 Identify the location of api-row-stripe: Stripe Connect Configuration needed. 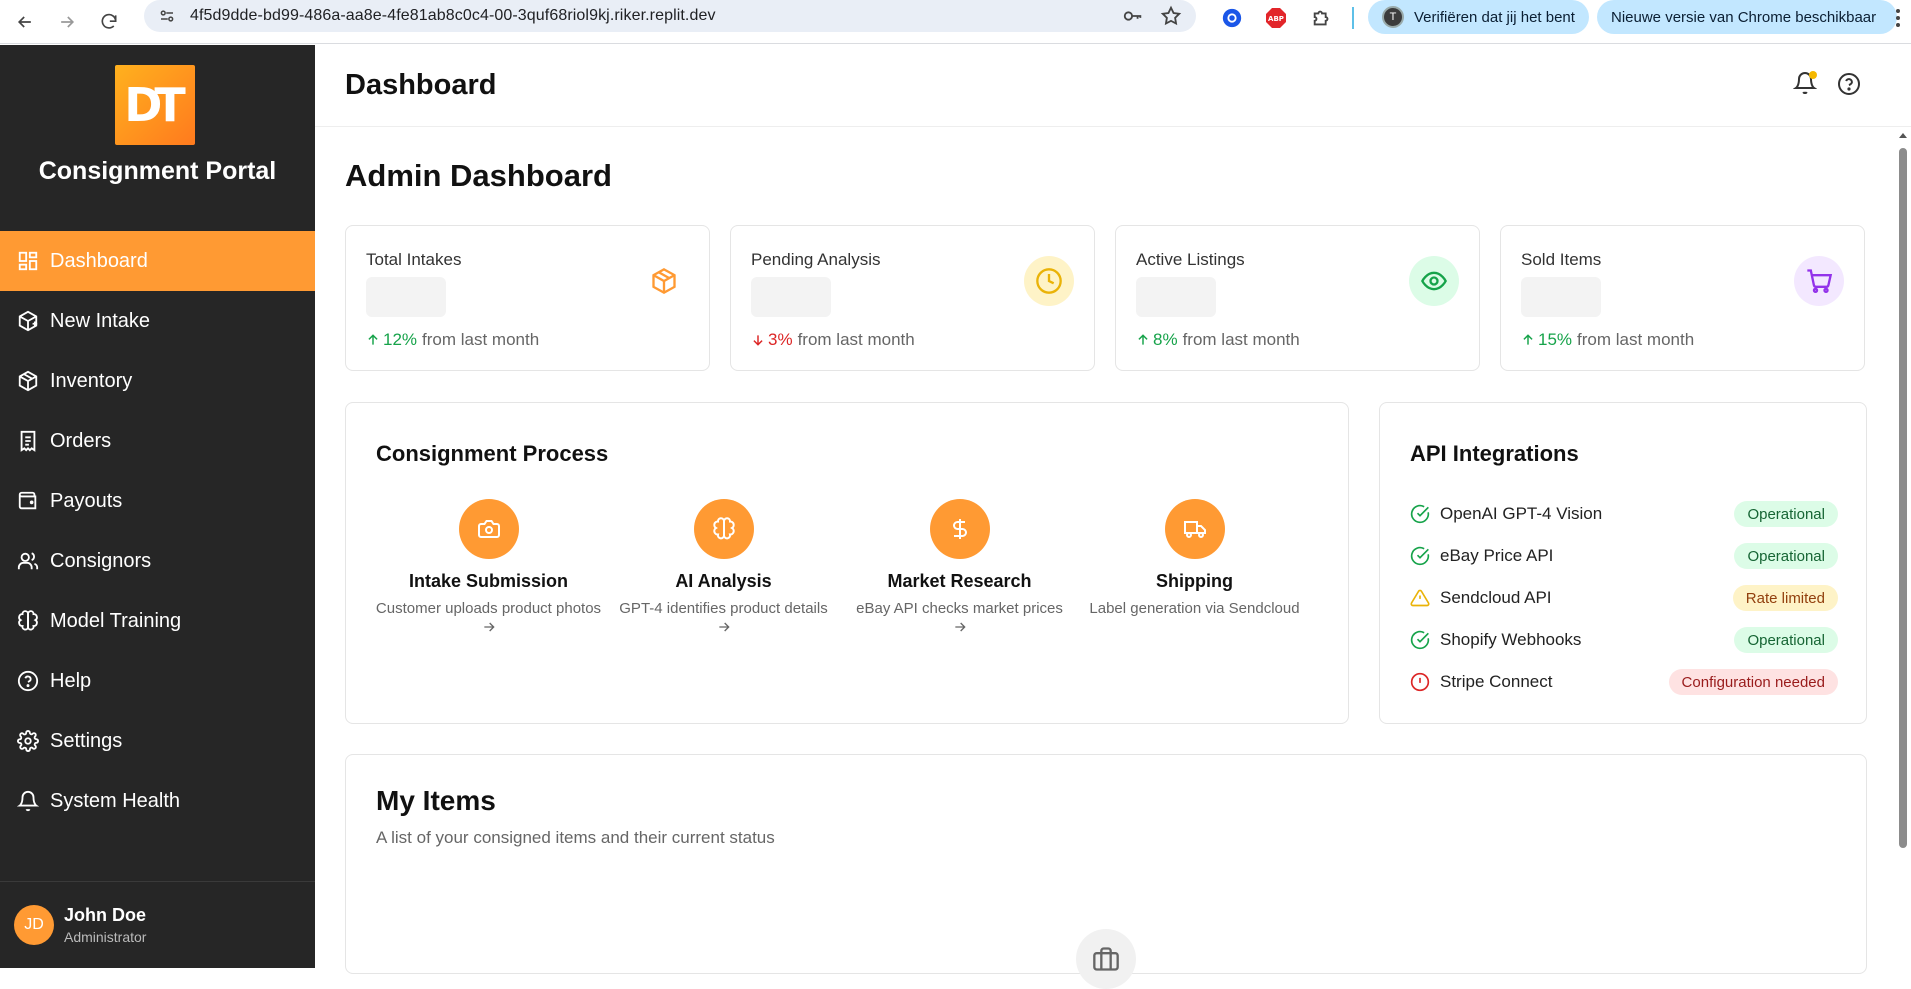
(1624, 682).